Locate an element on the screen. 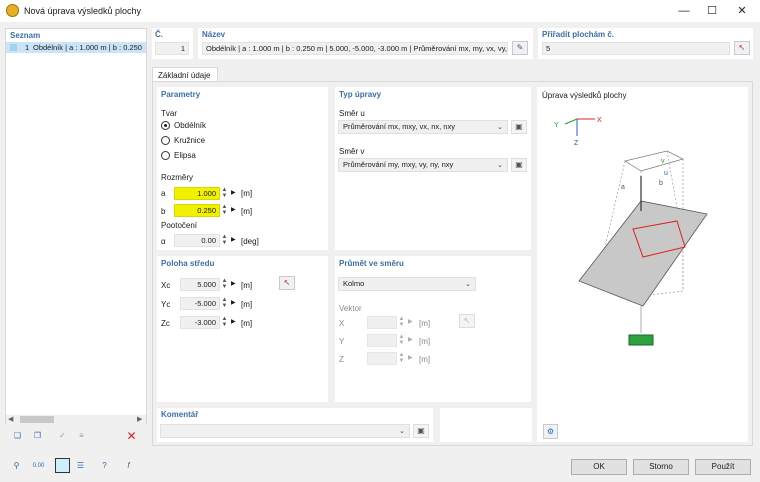 This screenshot has height=482, width=760. apply-button: Použít is located at coordinates (723, 467).